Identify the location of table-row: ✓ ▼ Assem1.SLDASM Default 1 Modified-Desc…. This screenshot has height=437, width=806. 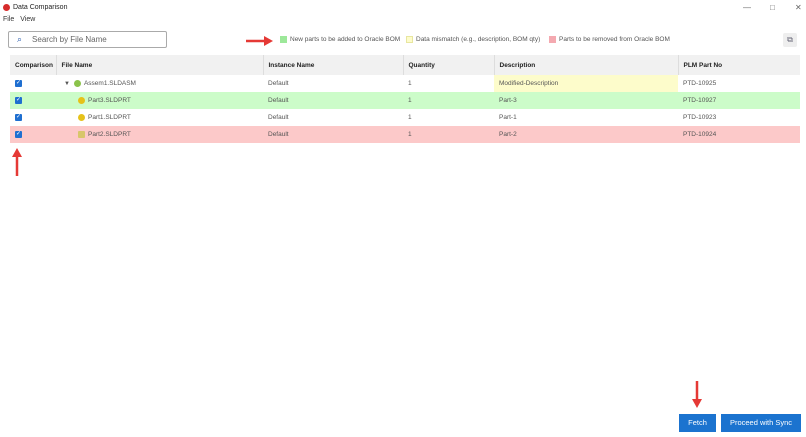
(405, 83).